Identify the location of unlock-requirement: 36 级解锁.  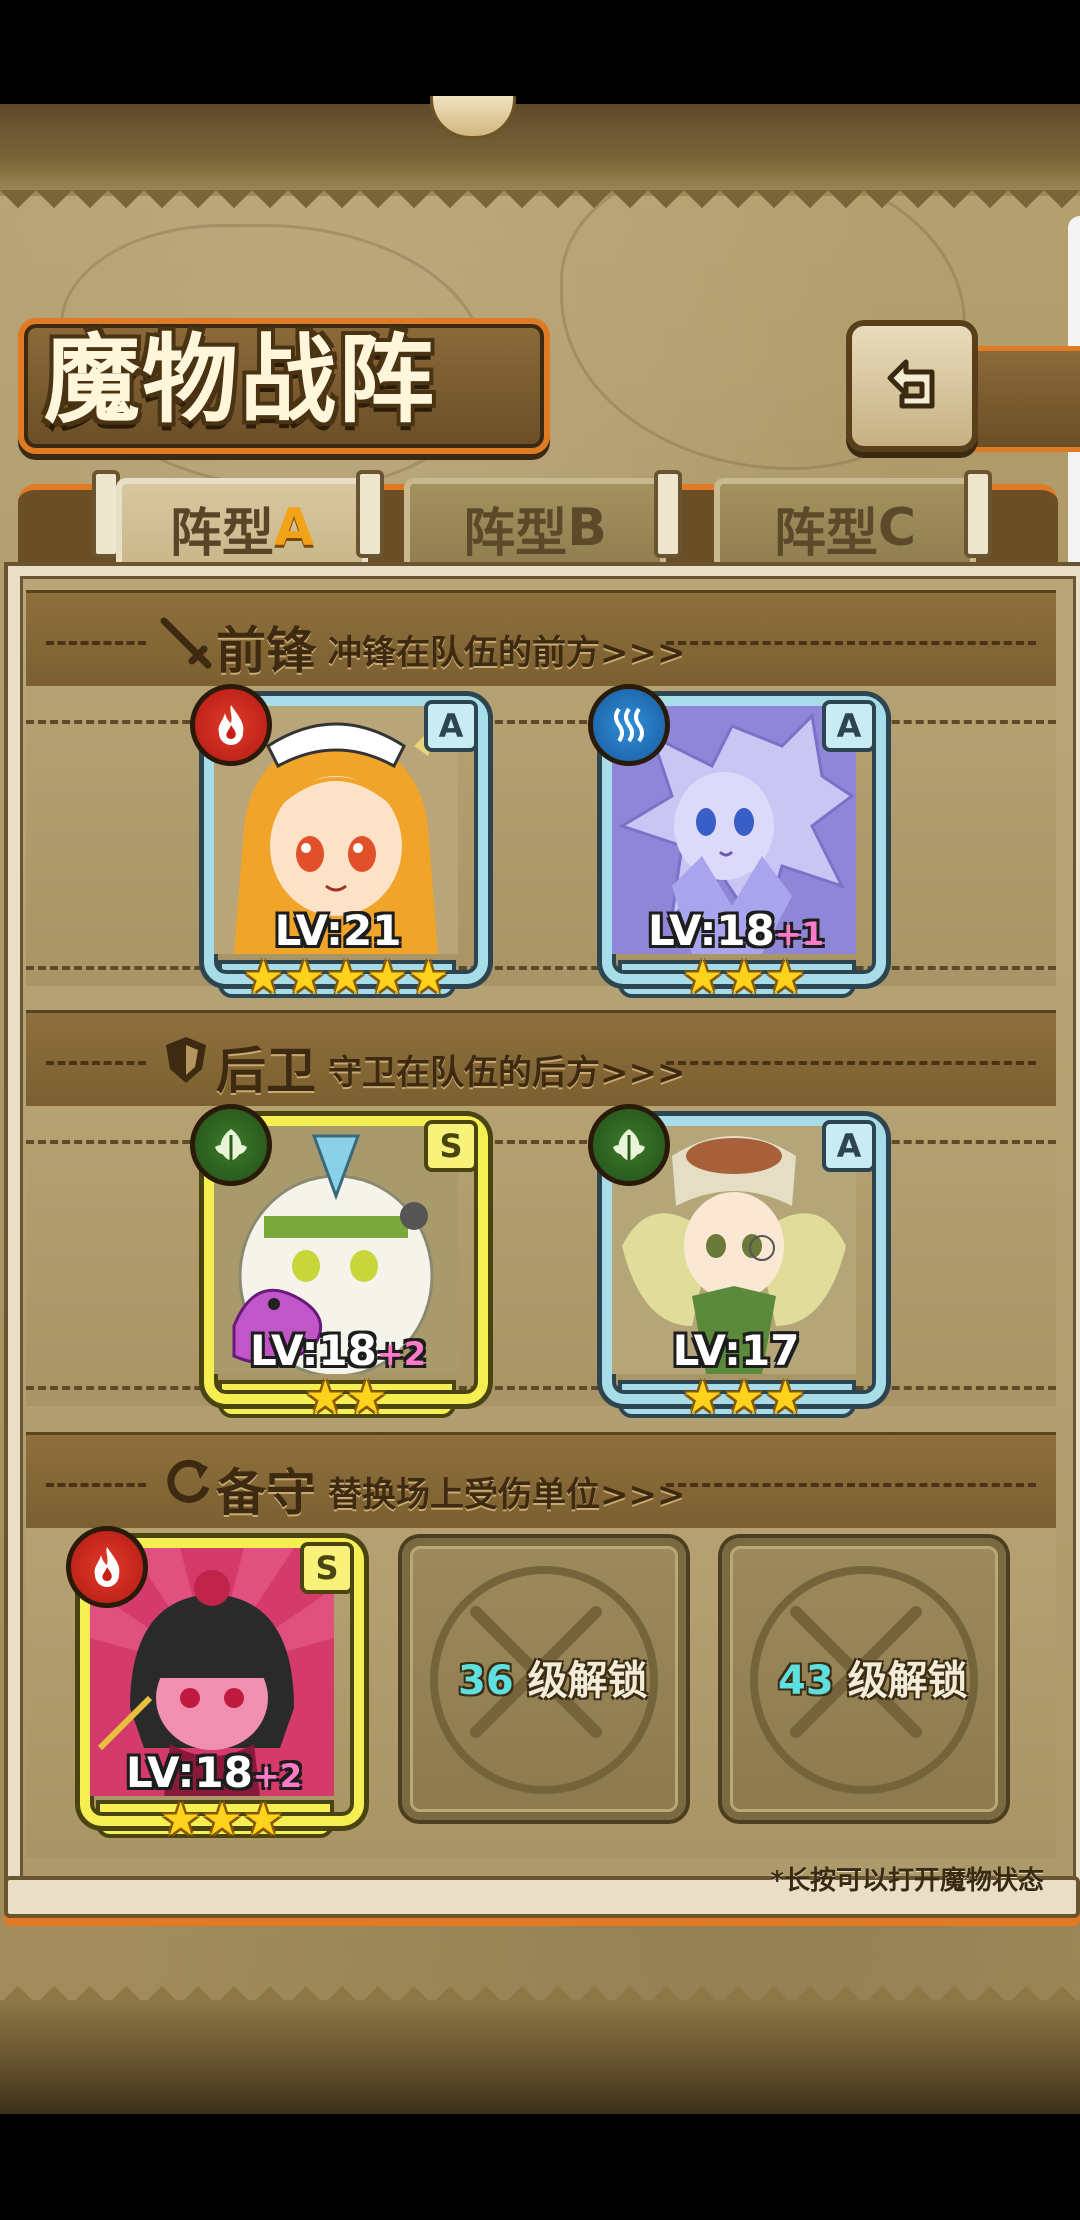
(553, 1677).